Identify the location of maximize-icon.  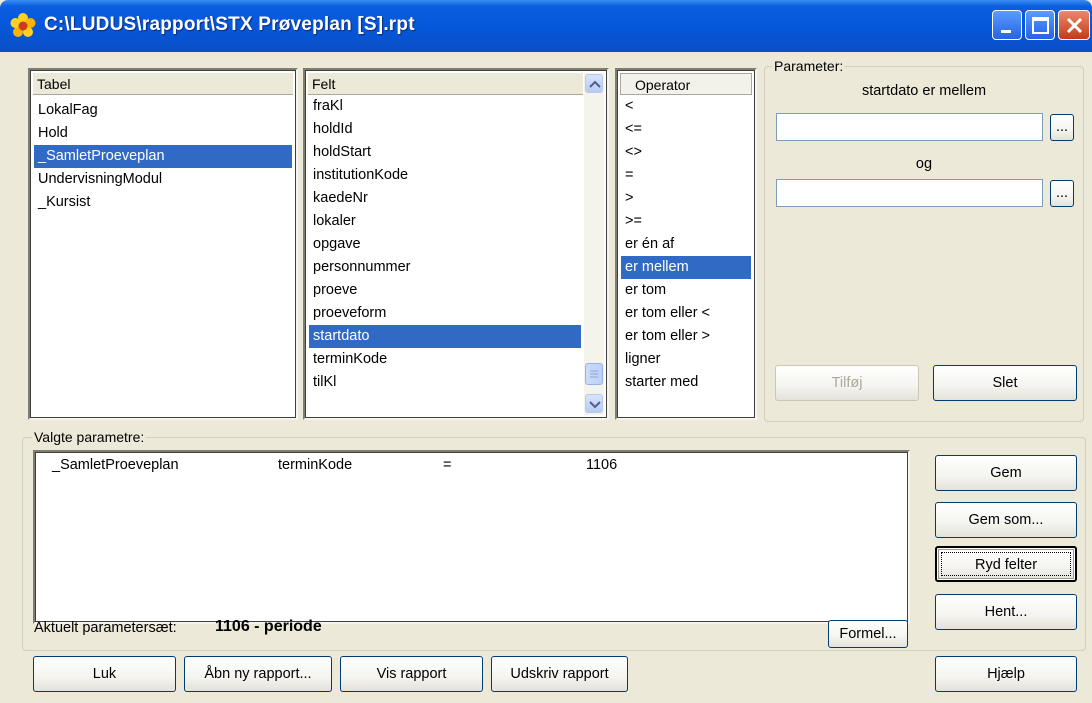
(1040, 25).